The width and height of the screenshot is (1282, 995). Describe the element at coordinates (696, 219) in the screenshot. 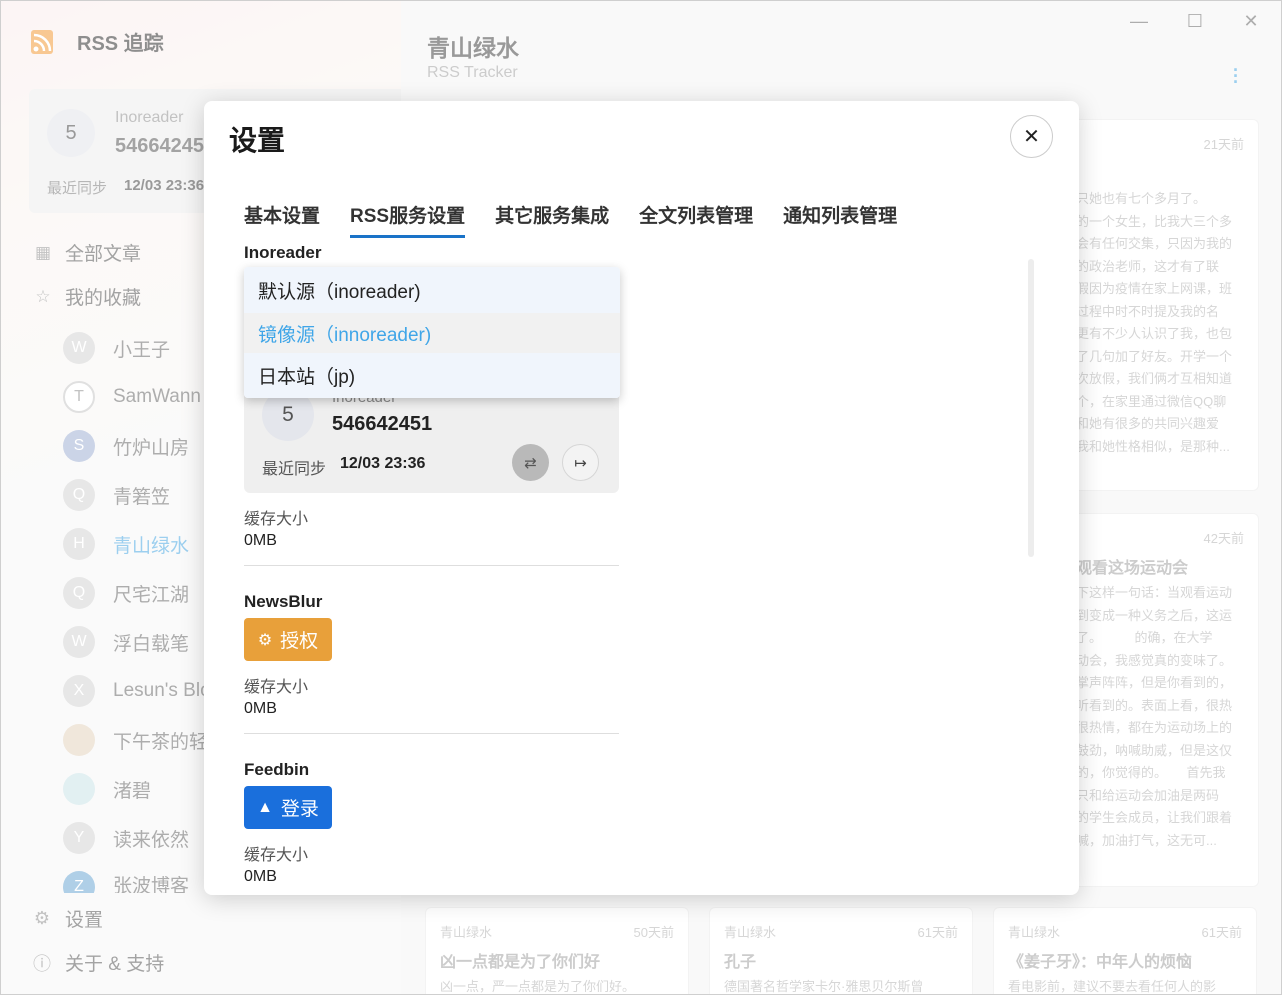

I see `tab-fulltext-list: 全文列表管理` at that location.